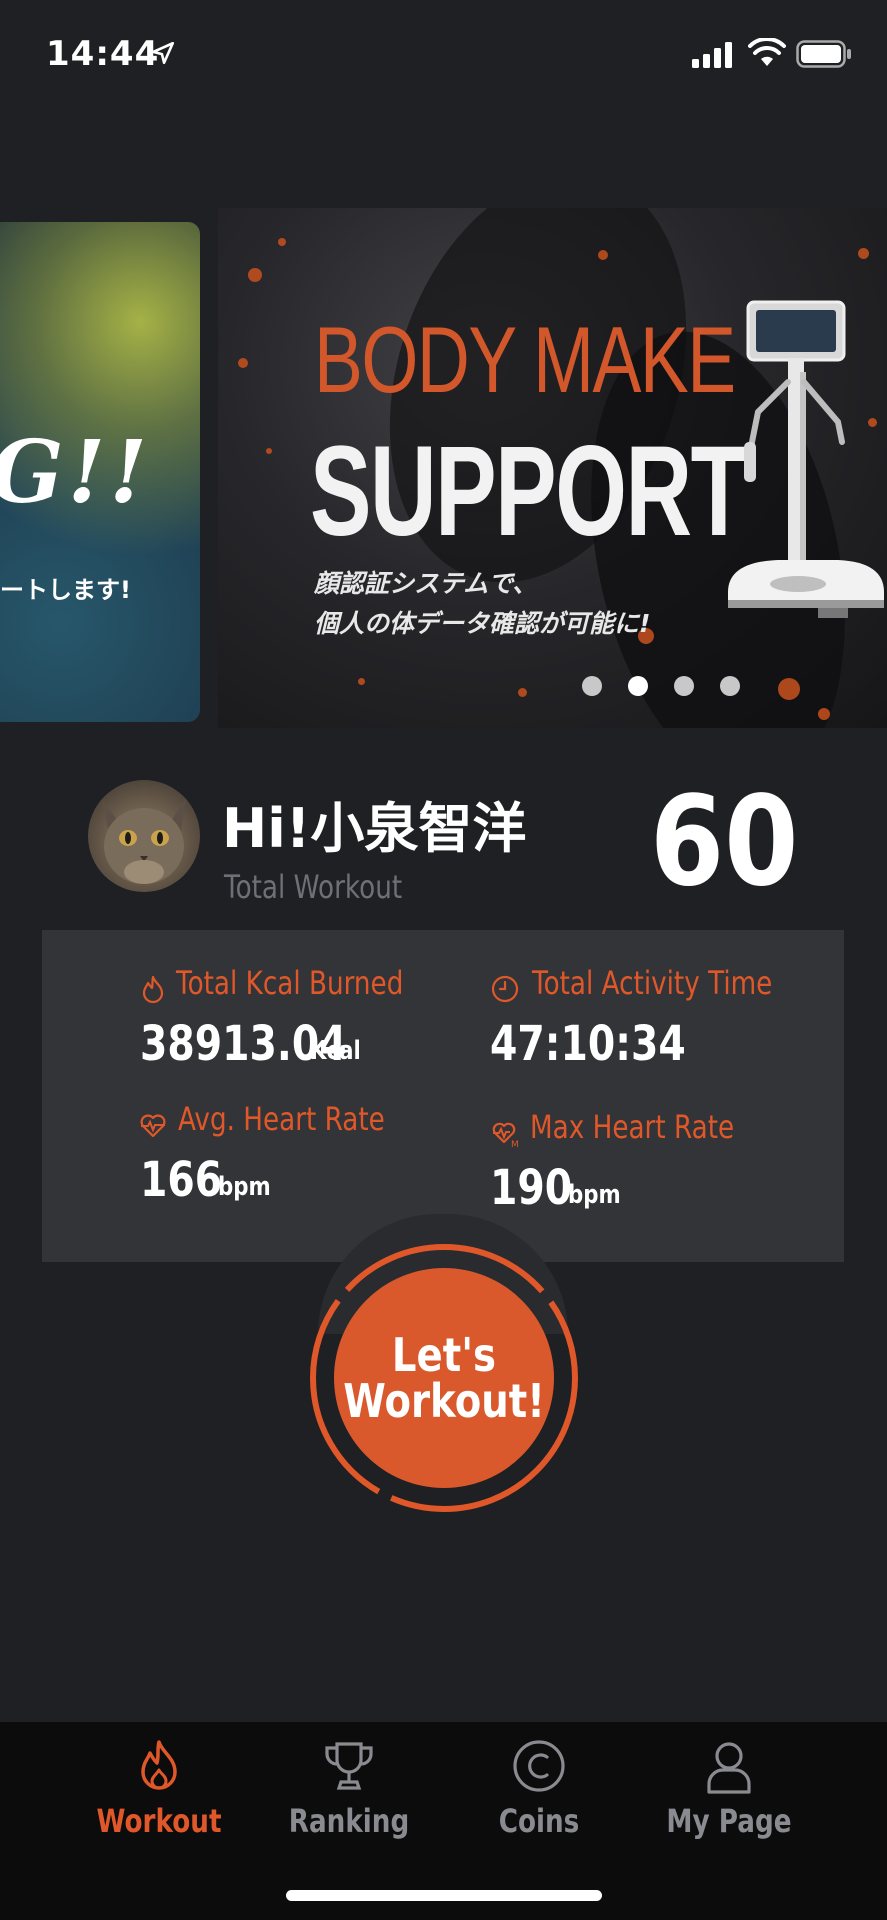 The height and width of the screenshot is (1920, 887). What do you see at coordinates (281, 1119) in the screenshot?
I see `avg-heart-rate-label: Avg. Heart Rate` at bounding box center [281, 1119].